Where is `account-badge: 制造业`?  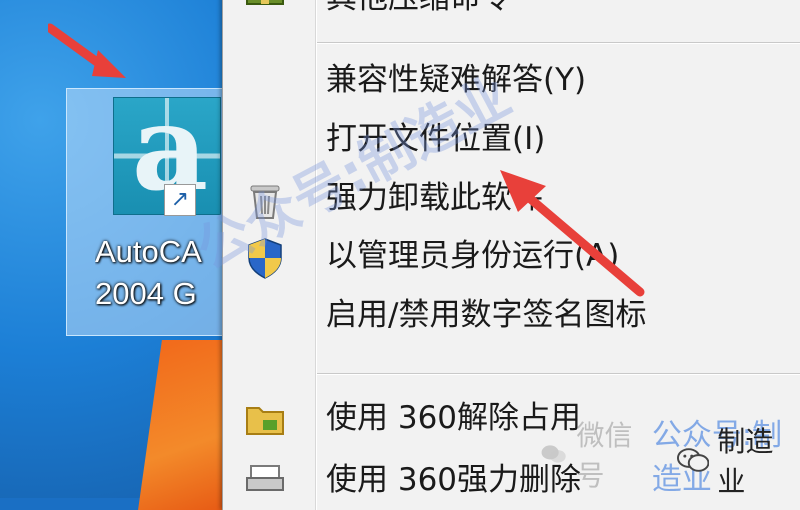 account-badge: 制造业 is located at coordinates (738, 461).